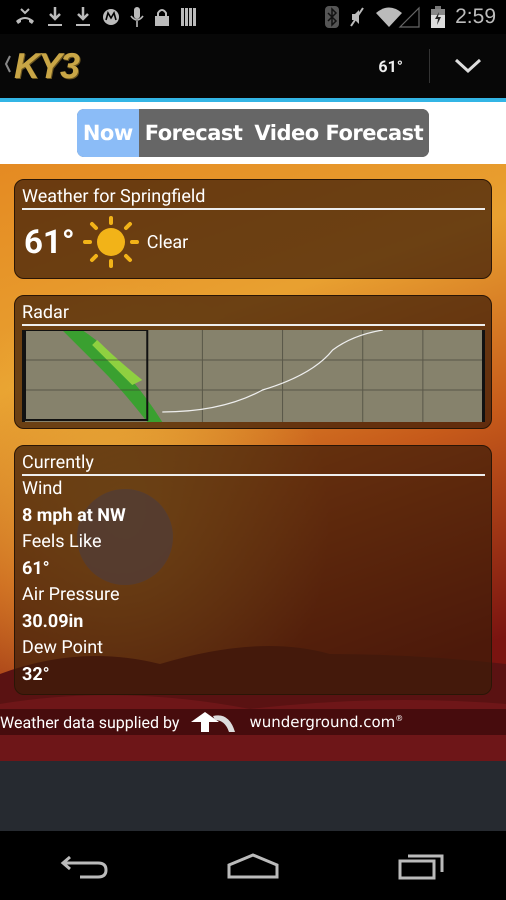 The height and width of the screenshot is (900, 506). What do you see at coordinates (46, 66) in the screenshot?
I see `logo-text: KY3` at bounding box center [46, 66].